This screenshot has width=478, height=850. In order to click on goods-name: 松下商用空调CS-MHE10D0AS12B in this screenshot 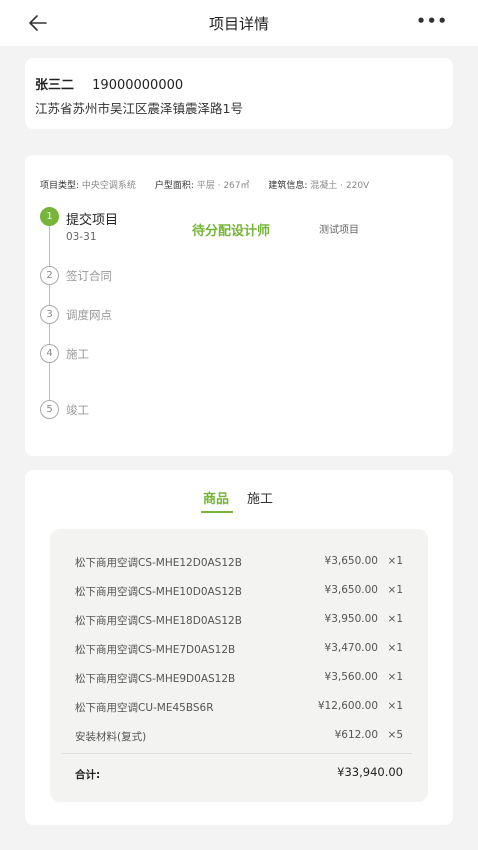, I will do `click(158, 592)`.